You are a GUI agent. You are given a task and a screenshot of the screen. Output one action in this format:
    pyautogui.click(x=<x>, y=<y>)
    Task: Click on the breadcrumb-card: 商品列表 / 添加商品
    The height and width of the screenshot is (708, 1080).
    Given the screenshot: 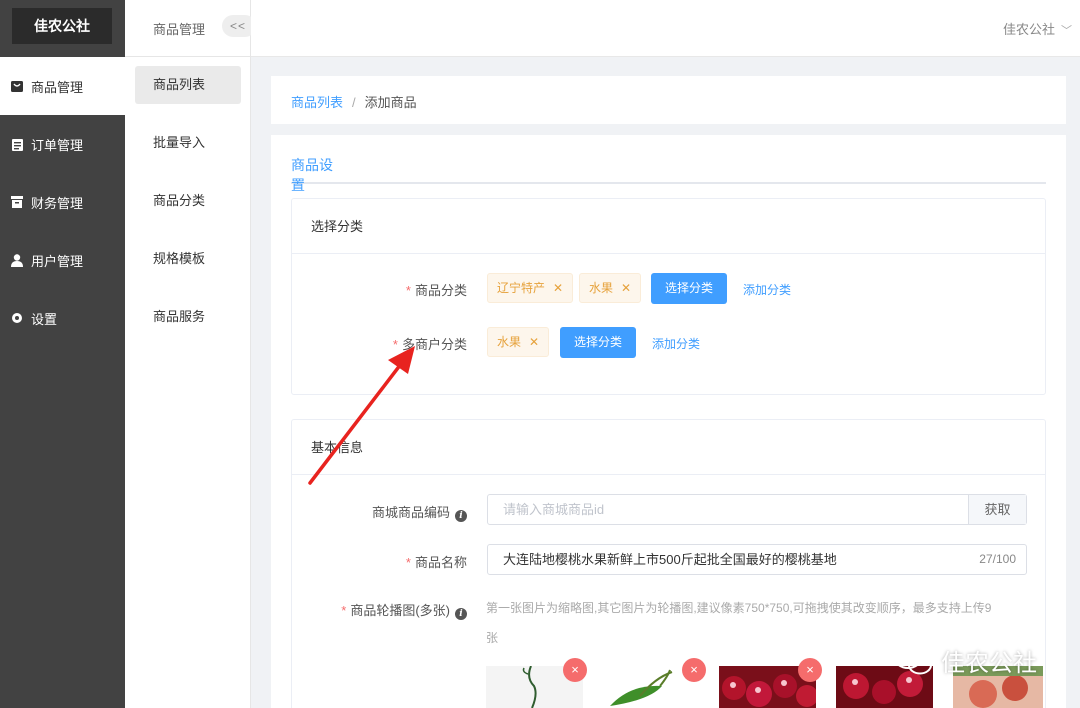 What is the action you would take?
    pyautogui.click(x=668, y=100)
    